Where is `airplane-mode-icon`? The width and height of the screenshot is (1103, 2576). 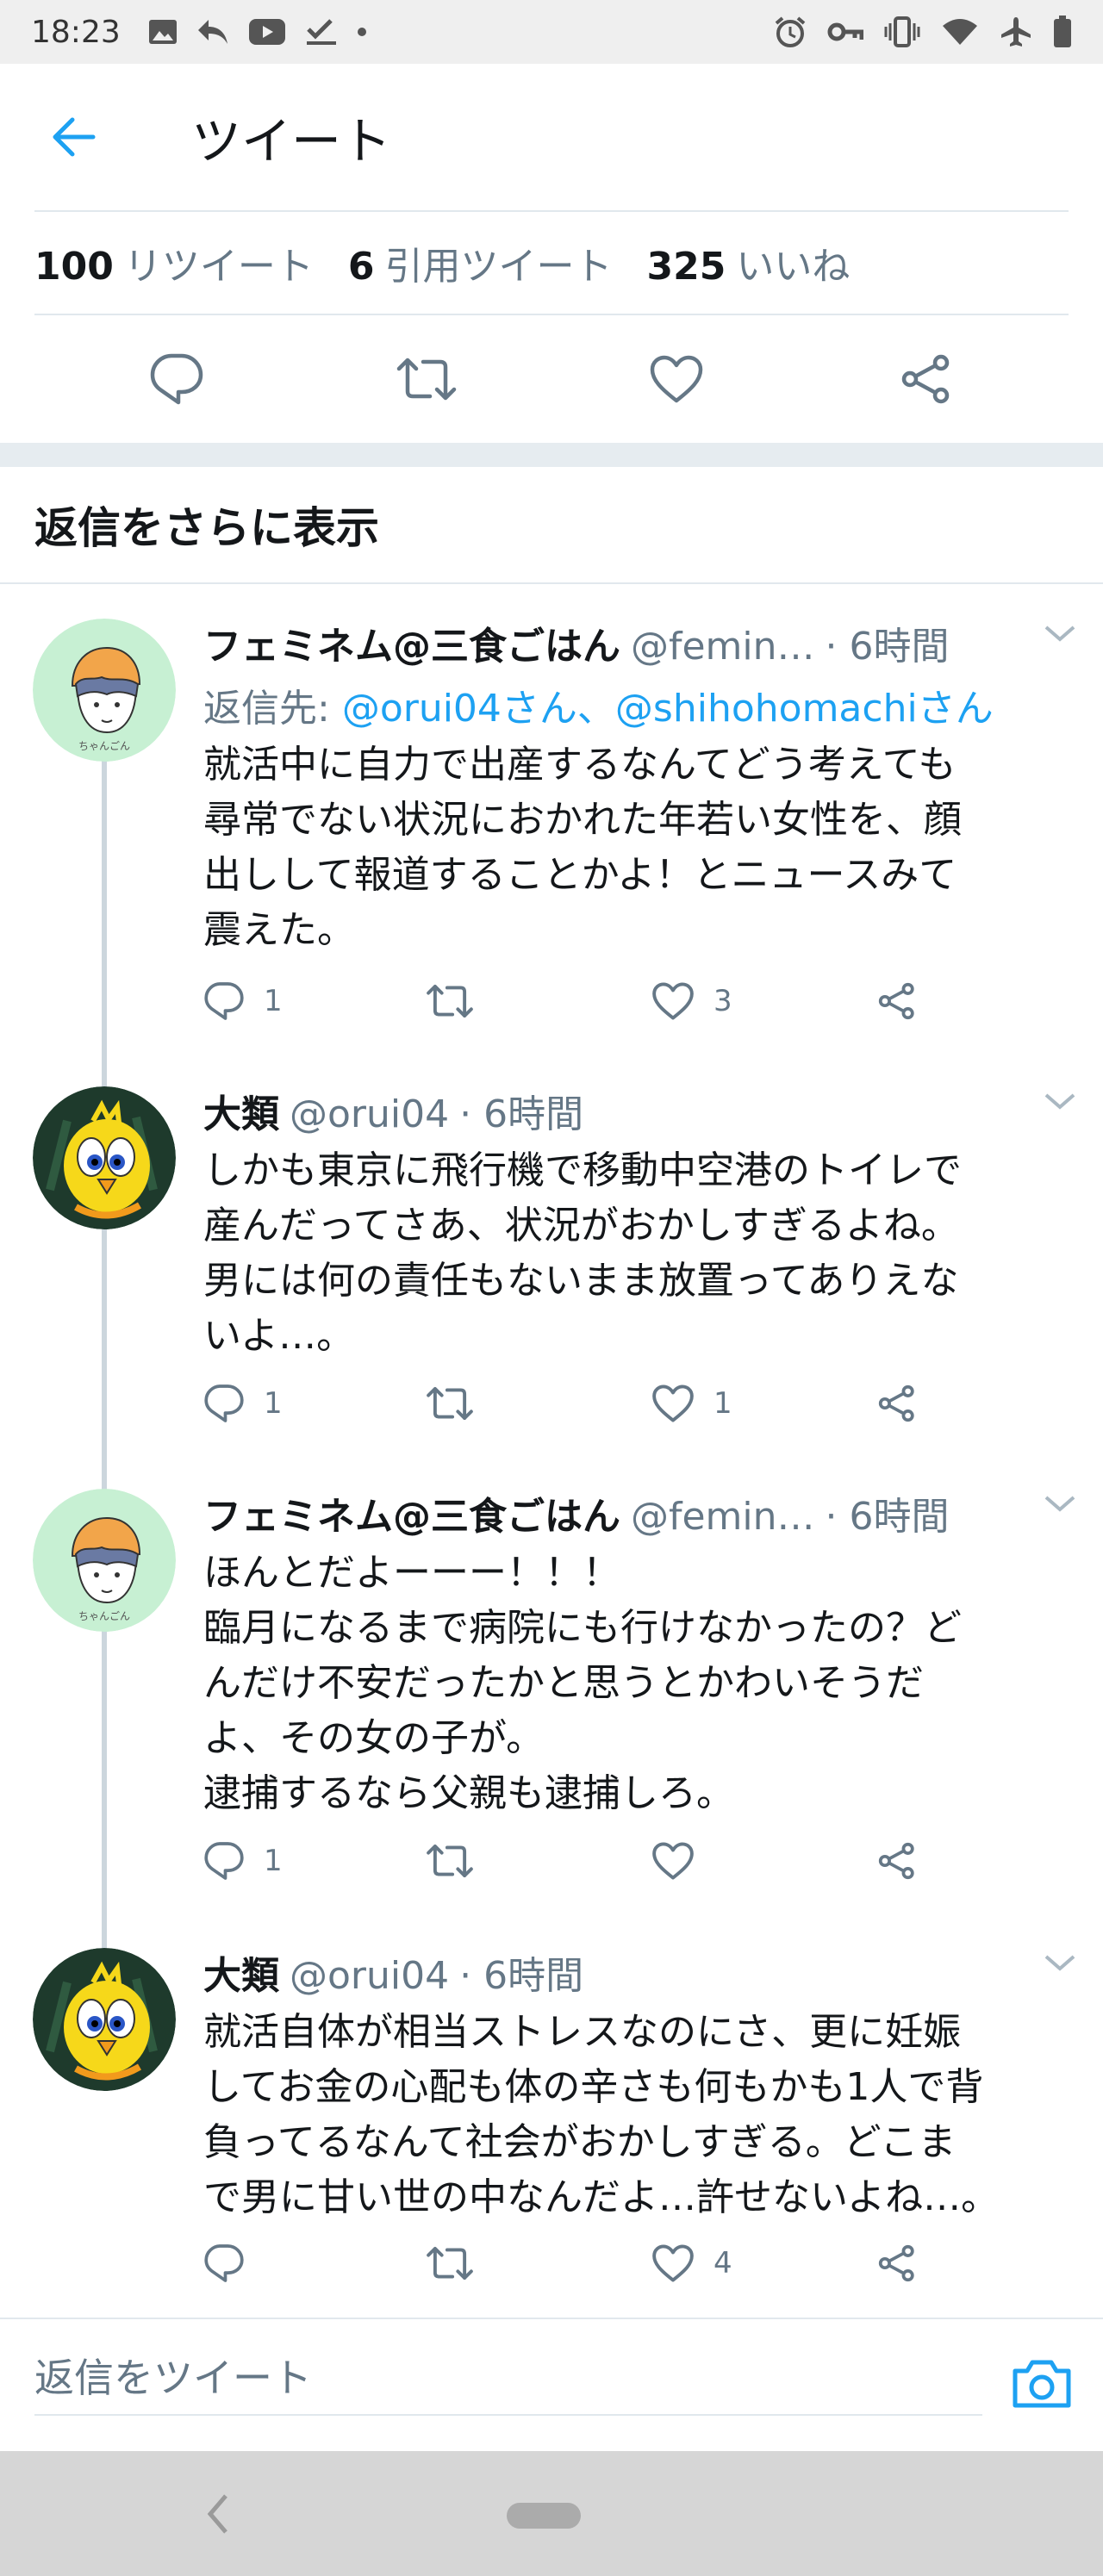
airplane-mode-icon is located at coordinates (1016, 32).